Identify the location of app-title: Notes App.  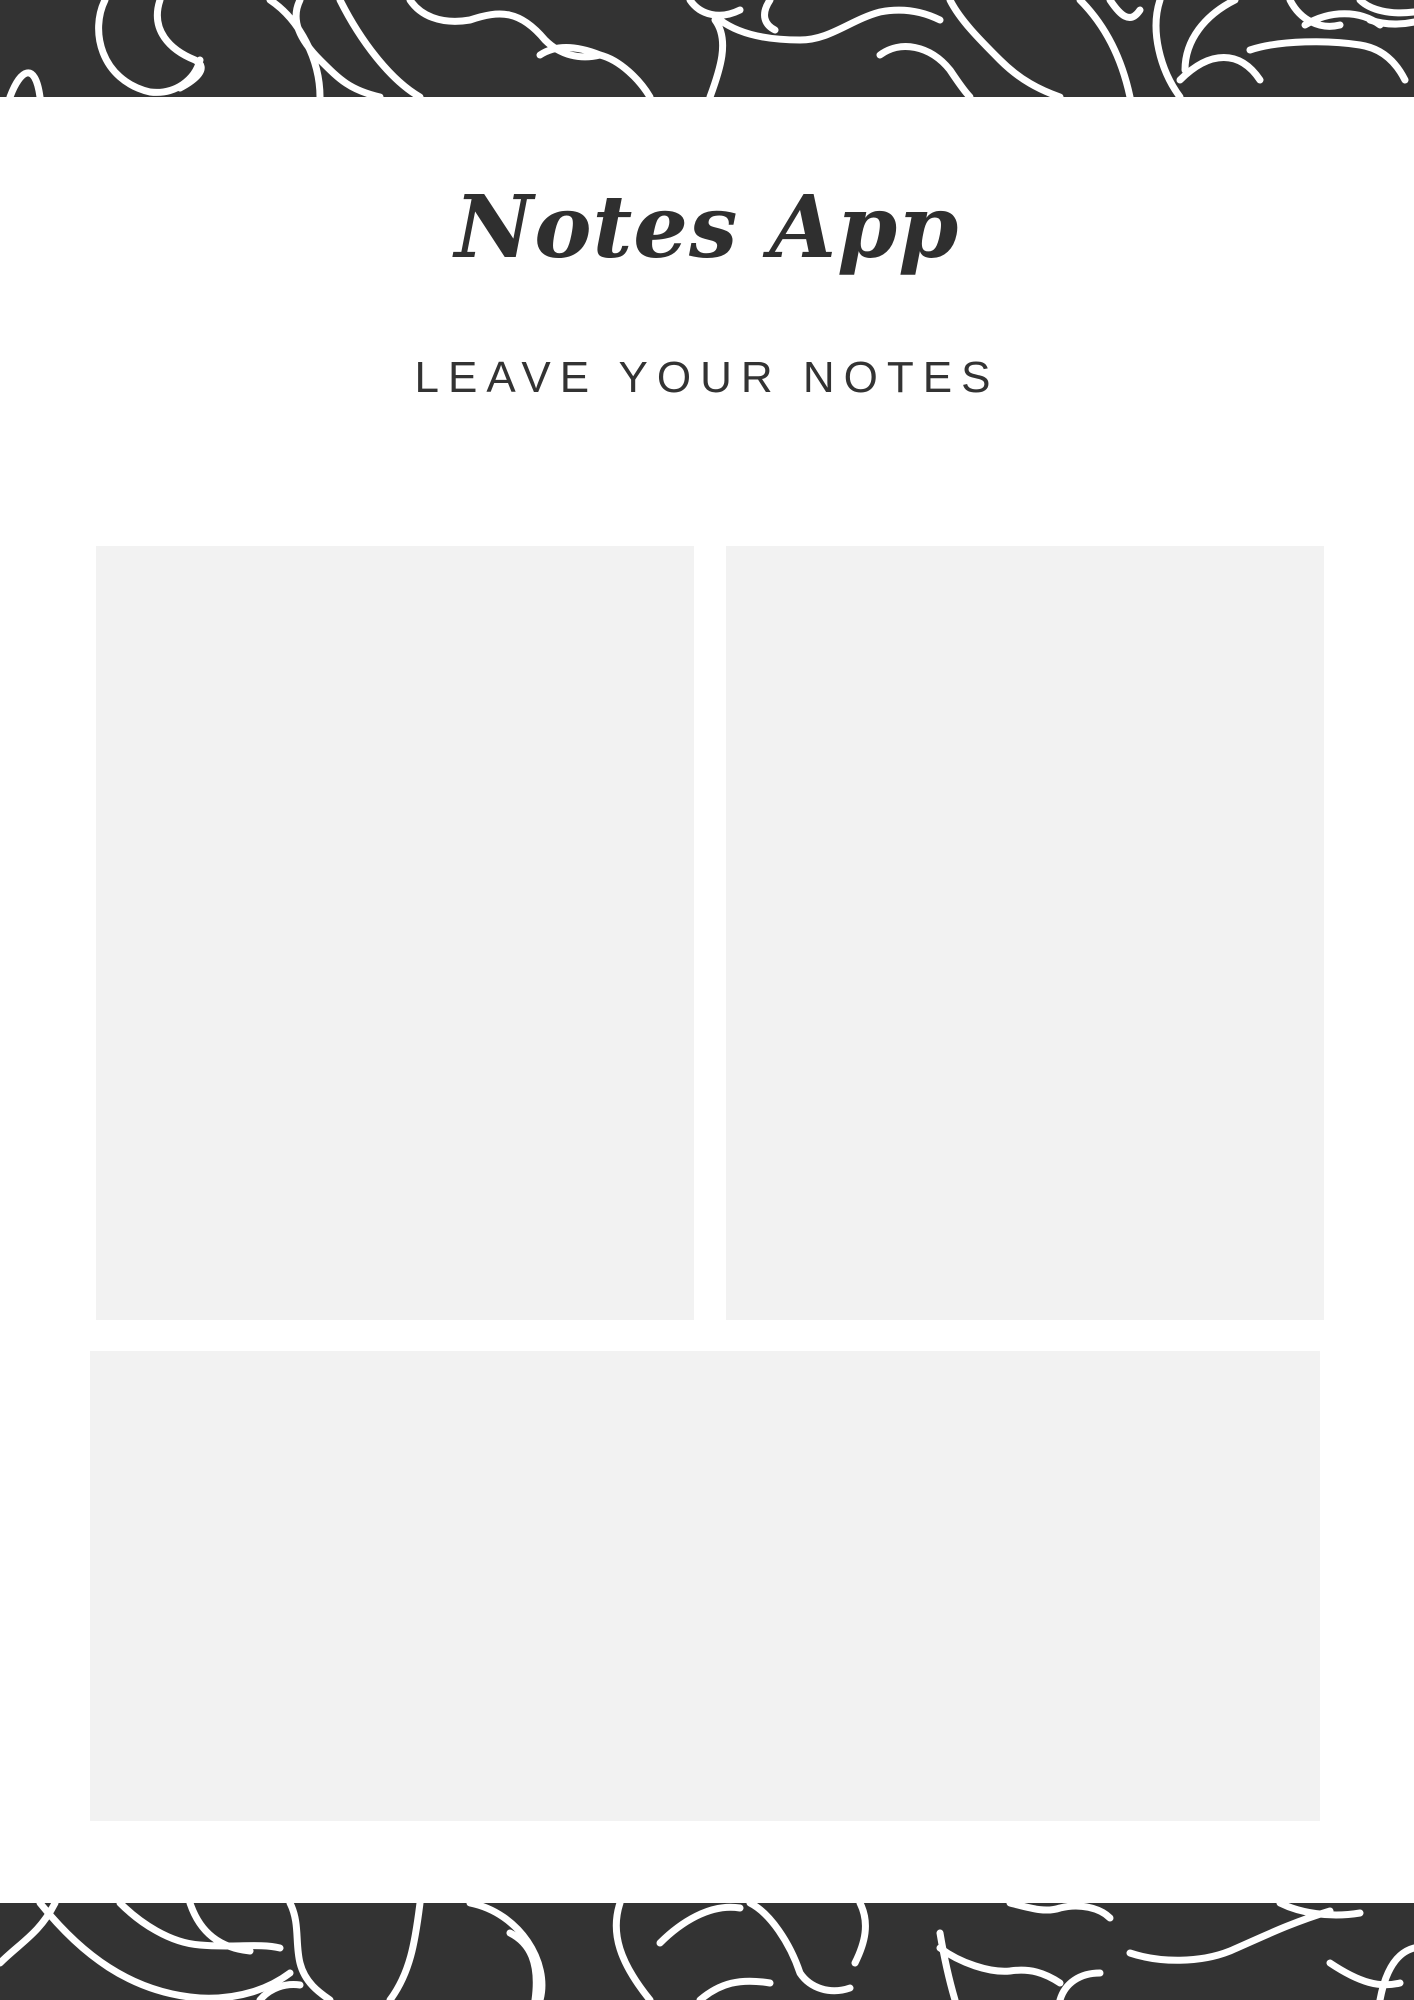
(707, 227).